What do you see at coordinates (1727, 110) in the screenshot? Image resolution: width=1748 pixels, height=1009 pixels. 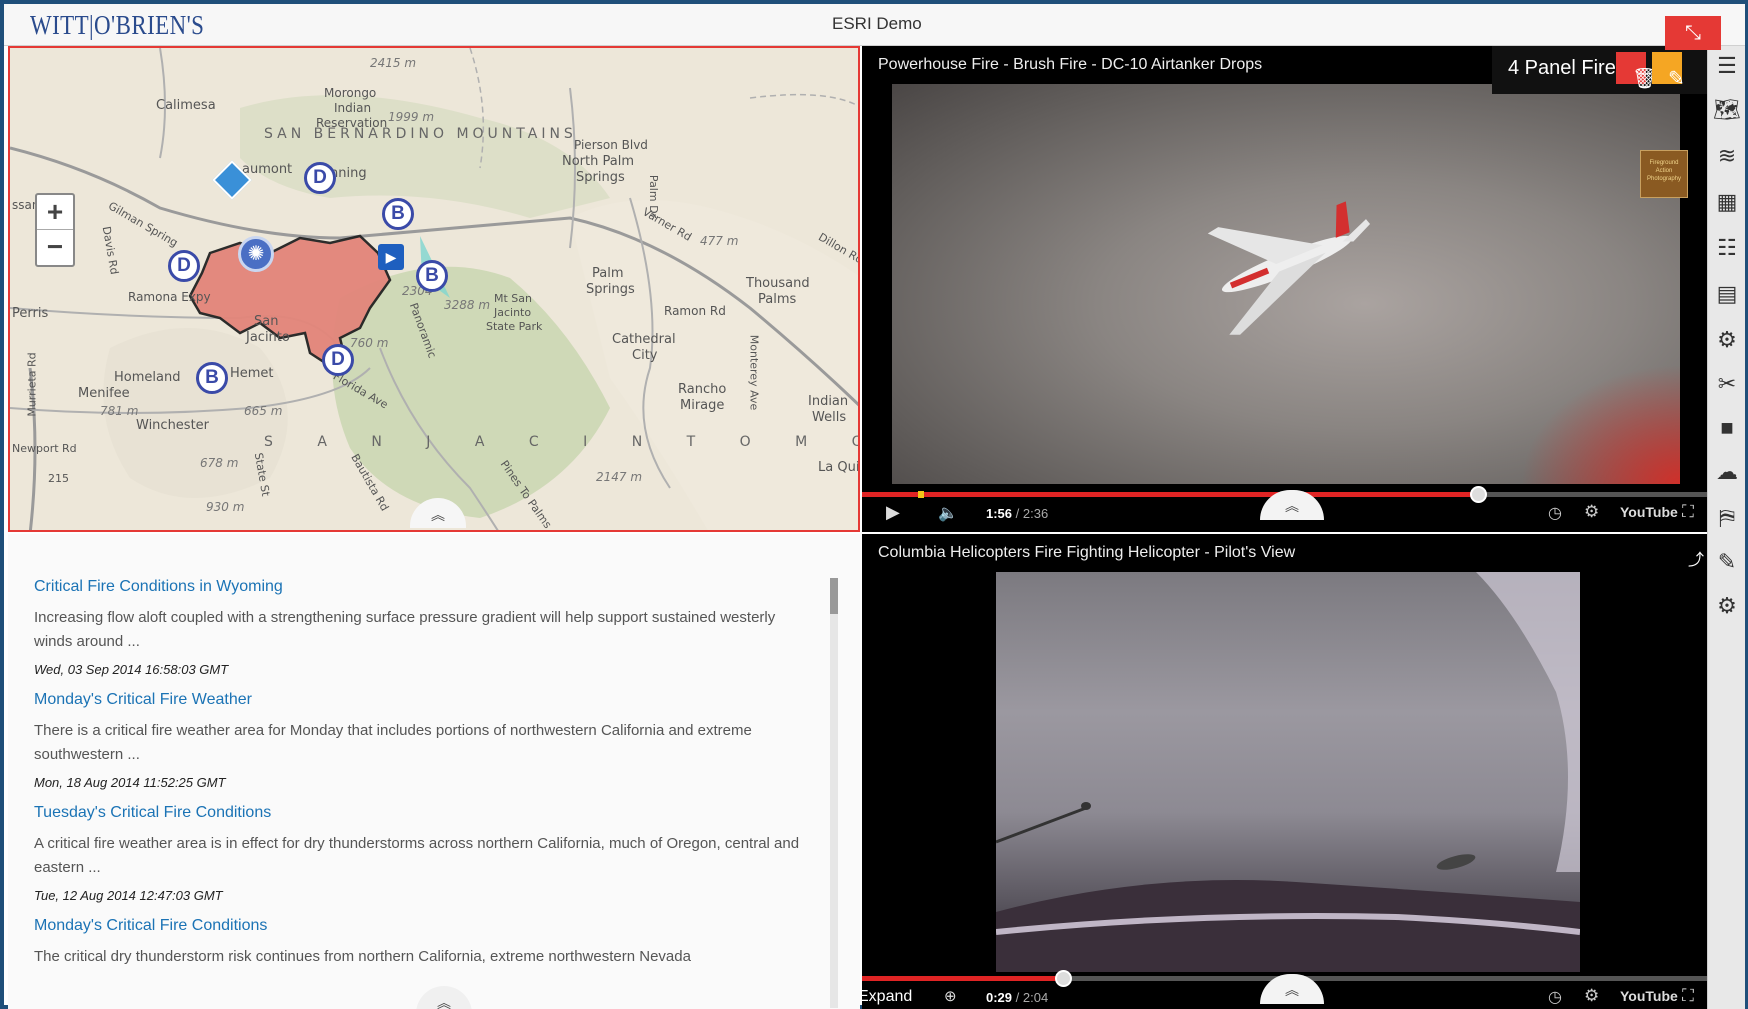 I see `world-map-icon: 🗺` at bounding box center [1727, 110].